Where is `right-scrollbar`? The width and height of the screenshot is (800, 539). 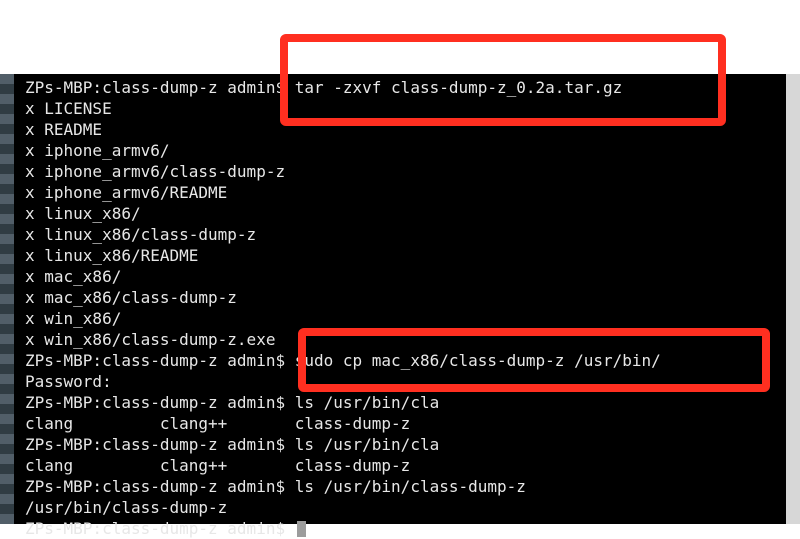 right-scrollbar is located at coordinates (793, 299).